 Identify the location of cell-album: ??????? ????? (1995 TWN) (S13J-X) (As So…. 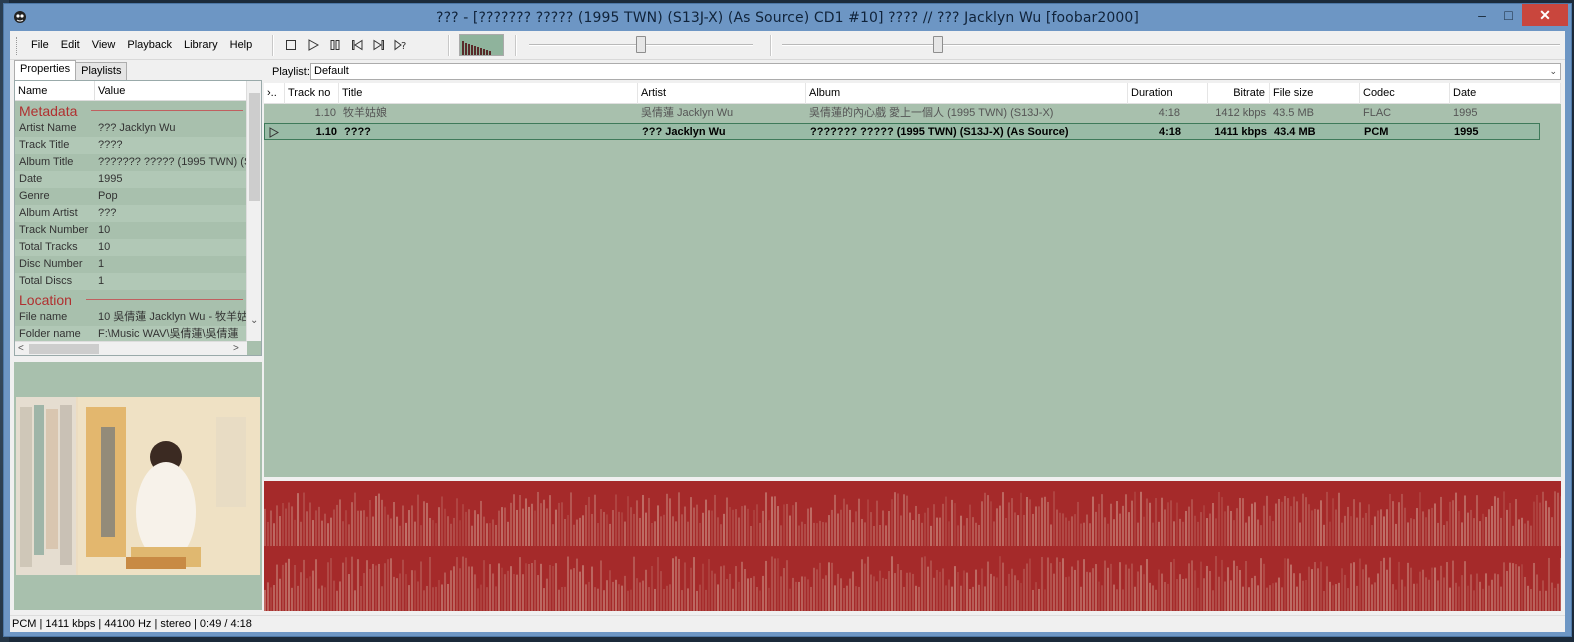
(939, 132).